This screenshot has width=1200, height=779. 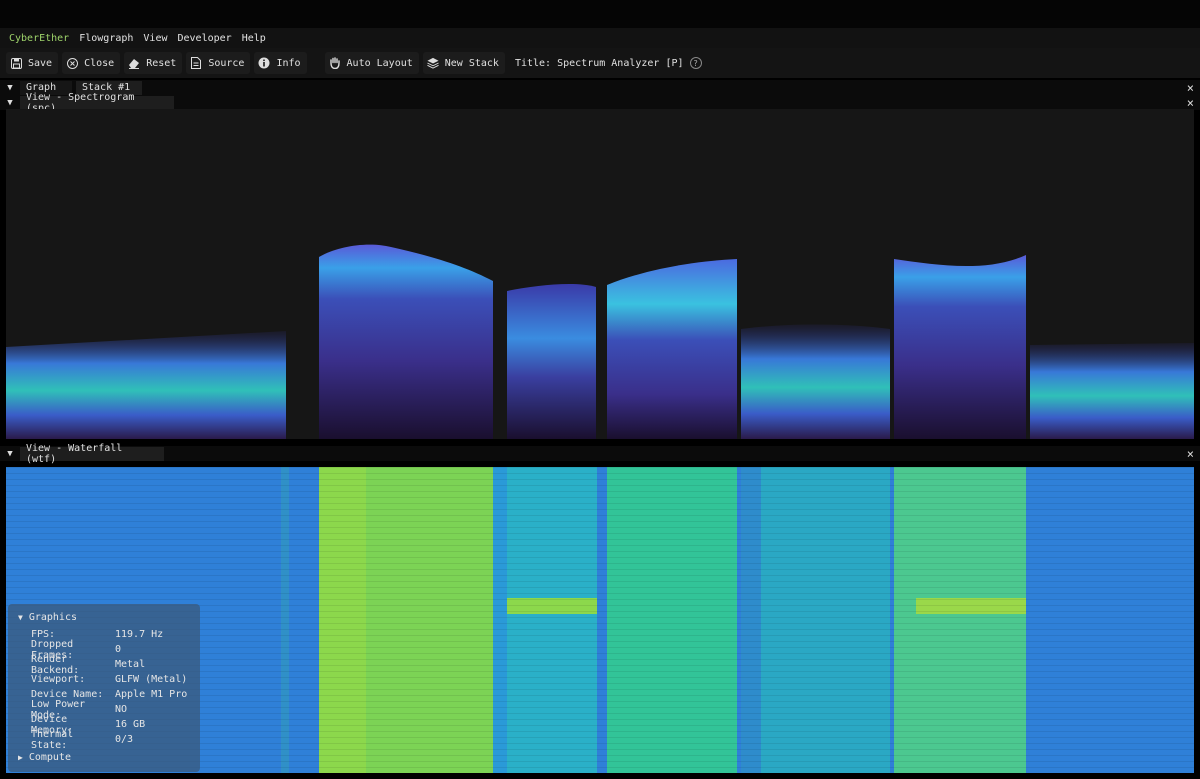 What do you see at coordinates (335, 63) in the screenshot?
I see `hand-icon` at bounding box center [335, 63].